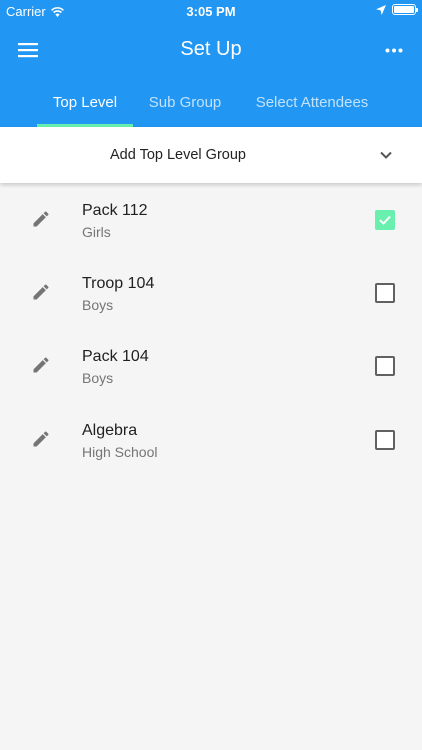 The width and height of the screenshot is (422, 750). I want to click on status-right, so click(397, 9).